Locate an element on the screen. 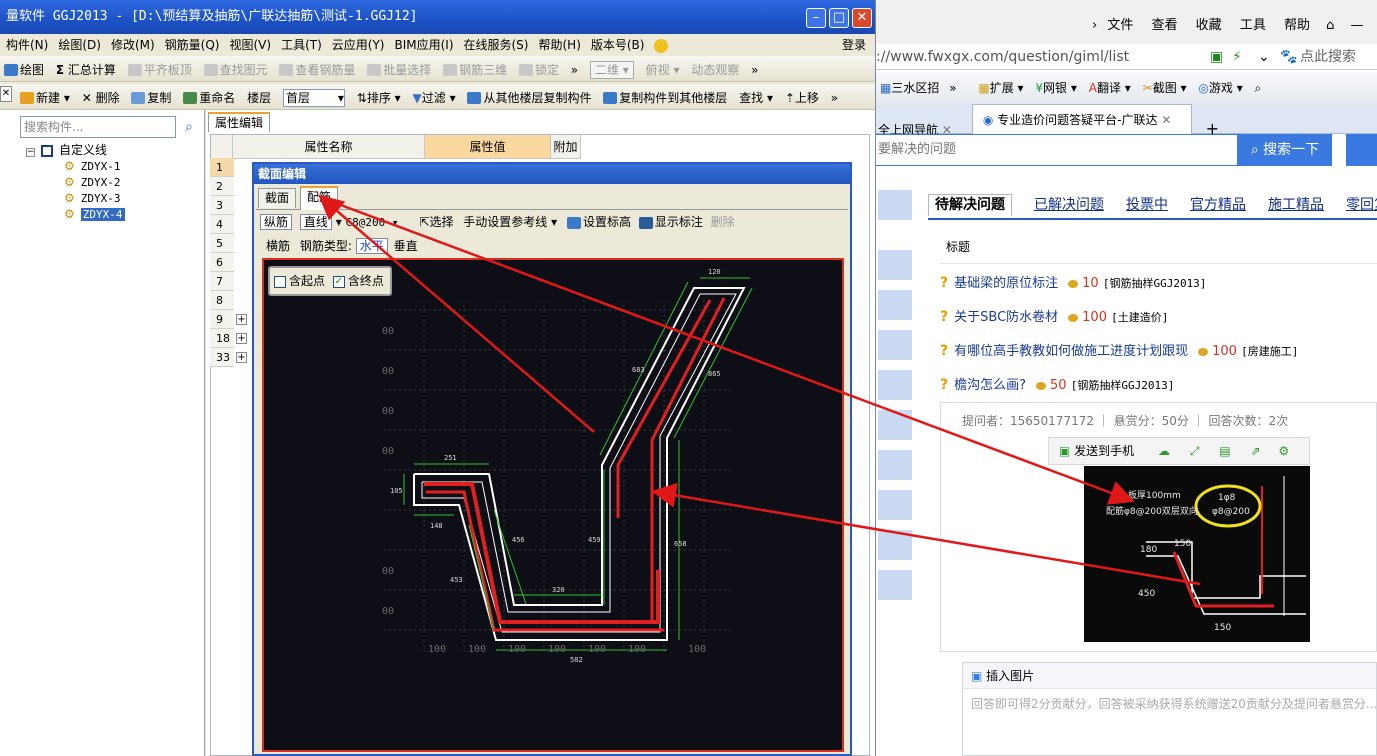  draw-button: 绘图 is located at coordinates (24, 70).